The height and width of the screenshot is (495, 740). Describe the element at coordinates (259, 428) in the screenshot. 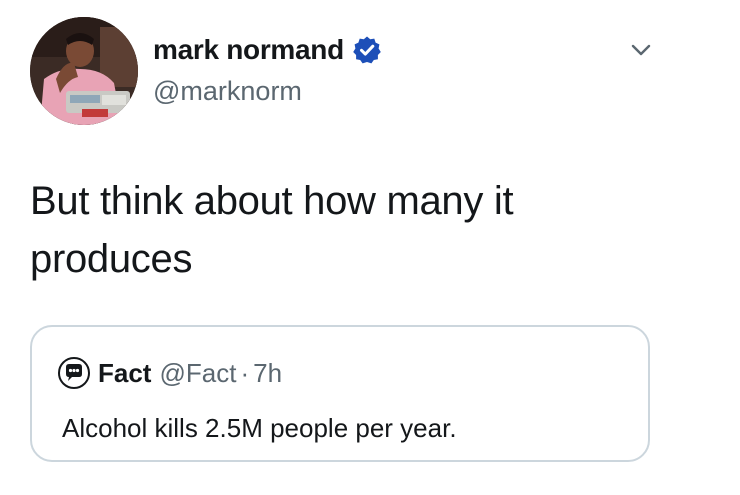

I see `quoted-tweet-text: Alcohol kills 2.5M people per year.` at that location.